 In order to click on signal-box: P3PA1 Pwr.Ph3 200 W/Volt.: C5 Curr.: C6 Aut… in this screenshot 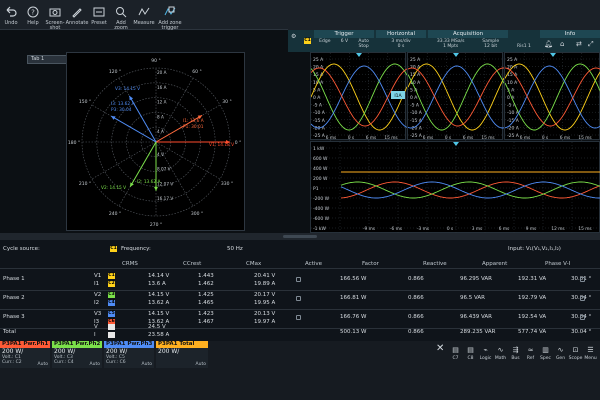, I will do `click(129, 354)`.